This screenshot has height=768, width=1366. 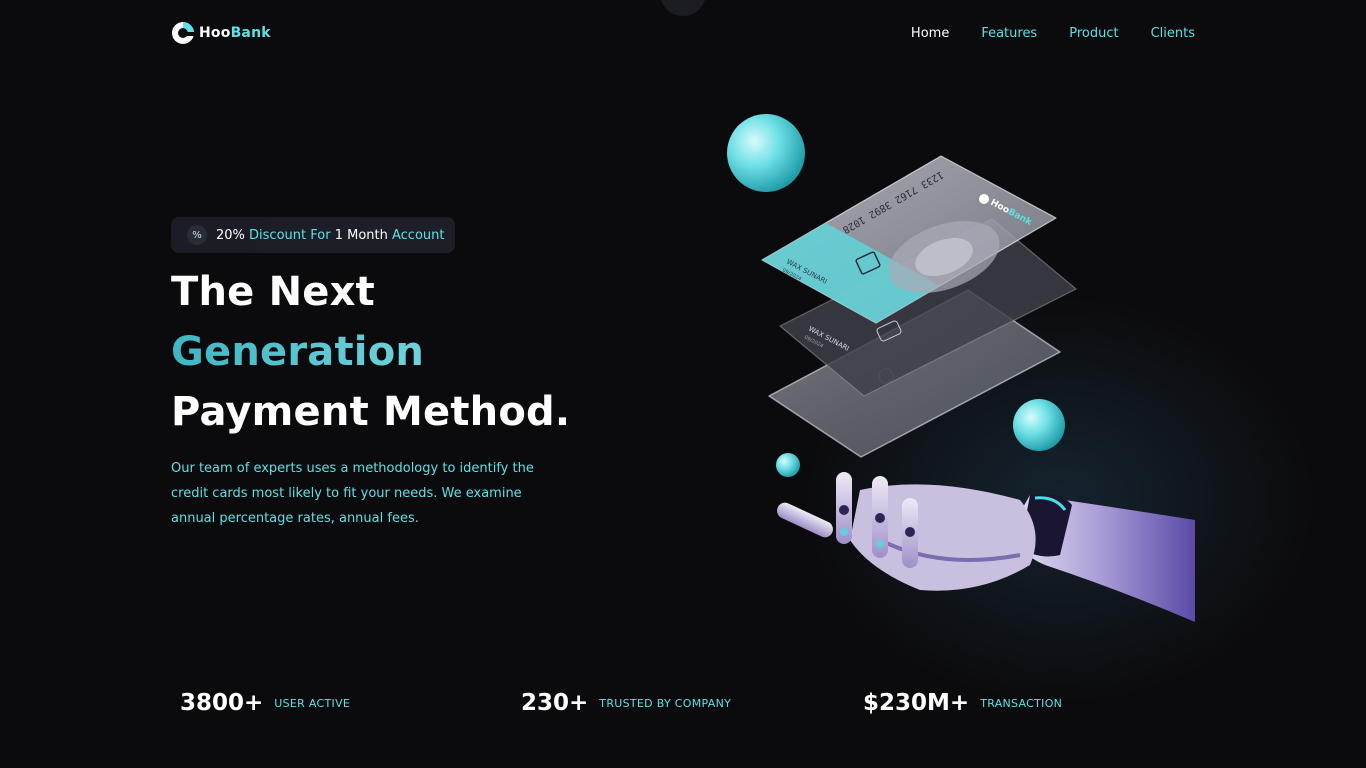 I want to click on stat-value: 3800+, so click(x=222, y=703).